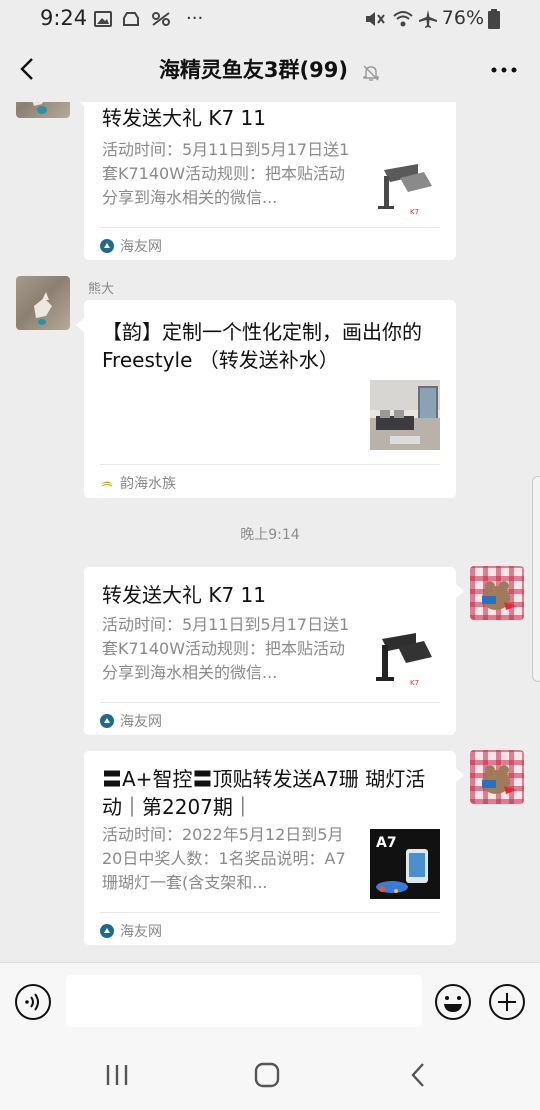  I want to click on timestamp: 晚上9:14, so click(270, 535).